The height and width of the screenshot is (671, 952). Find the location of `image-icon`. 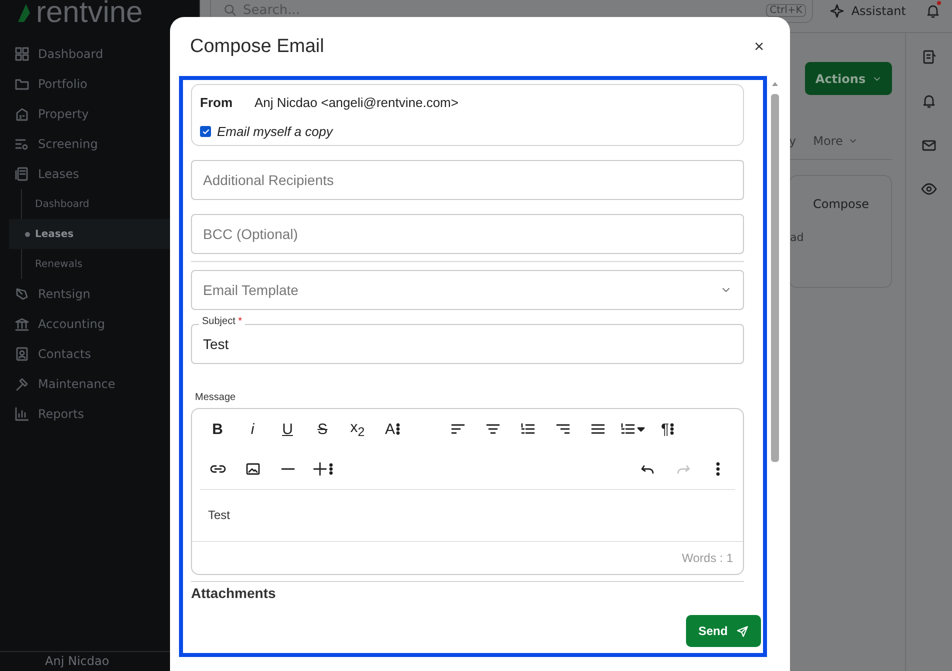

image-icon is located at coordinates (252, 469).